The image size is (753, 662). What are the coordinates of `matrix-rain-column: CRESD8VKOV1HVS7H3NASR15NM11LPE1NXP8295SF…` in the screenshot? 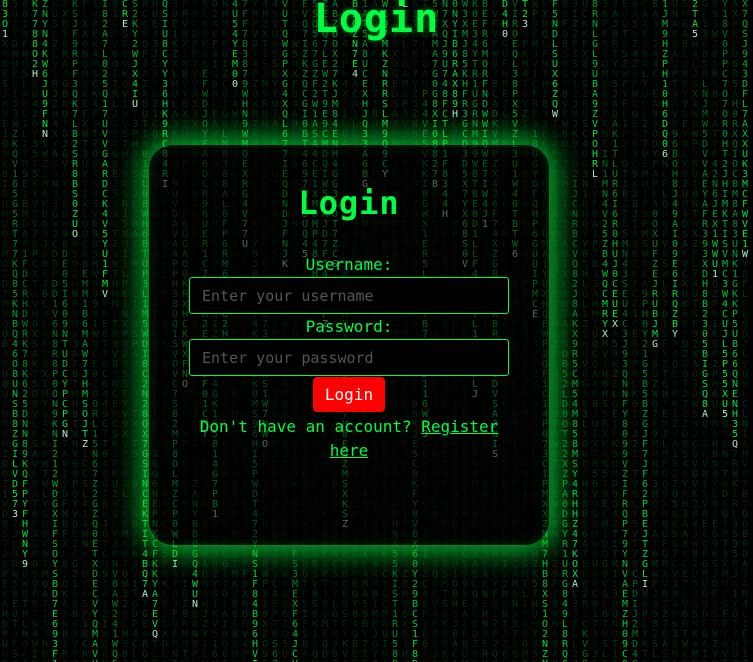 It's located at (125, 331).